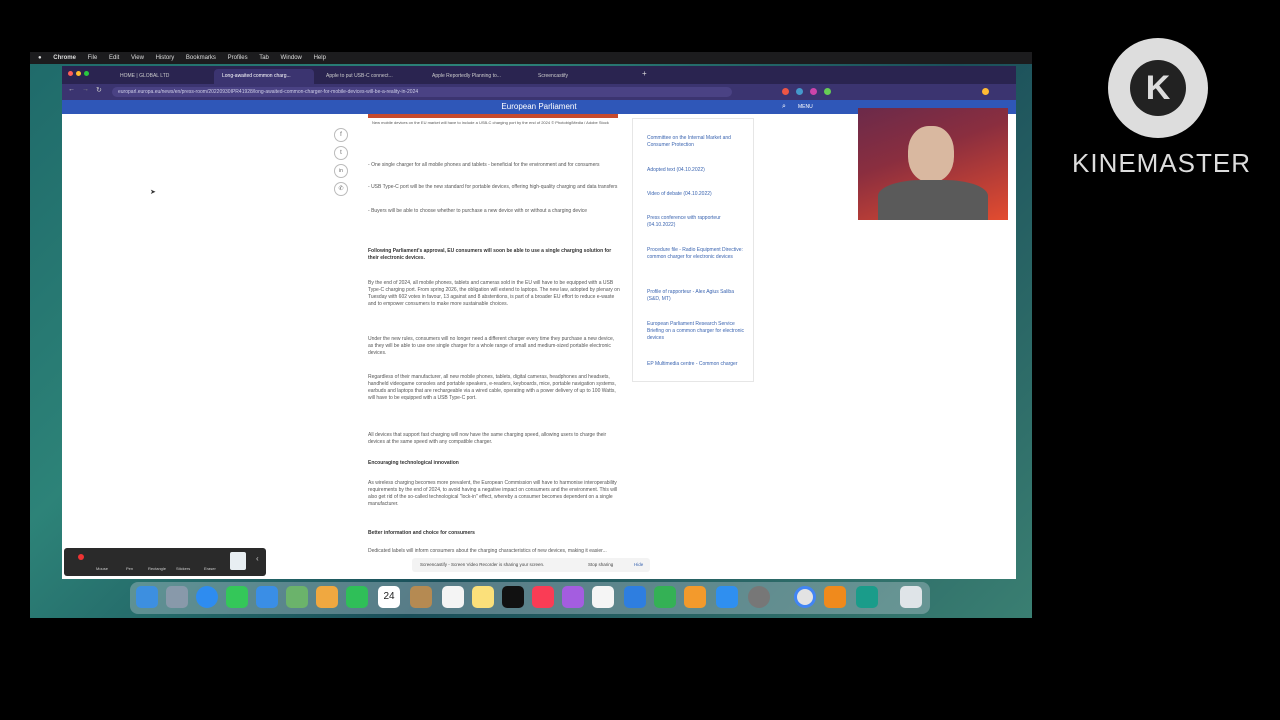  What do you see at coordinates (257, 558) in the screenshot?
I see `collapse-icon: ‹` at bounding box center [257, 558].